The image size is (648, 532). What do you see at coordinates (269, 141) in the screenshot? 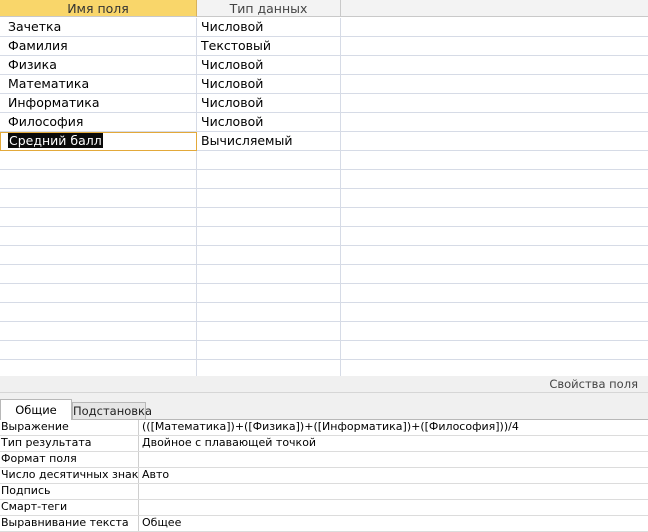
I see `data-type-cell: Вычисляемый` at bounding box center [269, 141].